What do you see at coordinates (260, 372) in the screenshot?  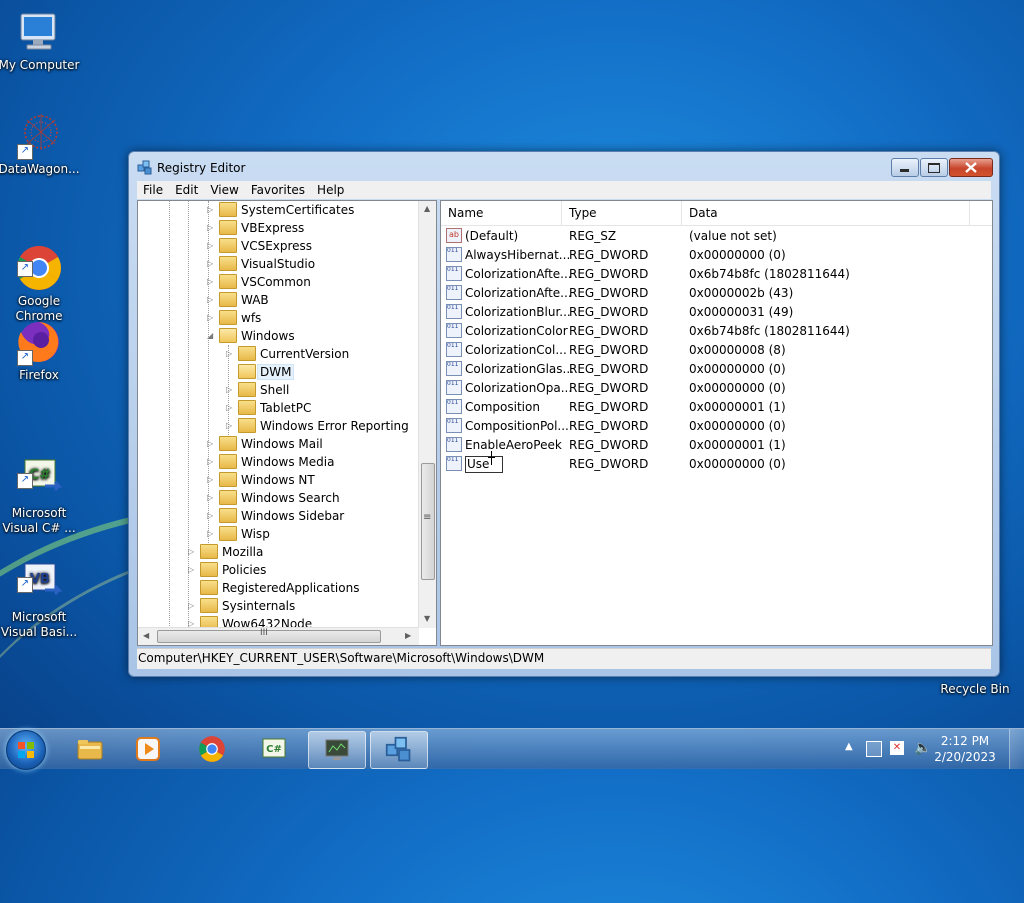 I see `tree-node: DWM` at bounding box center [260, 372].